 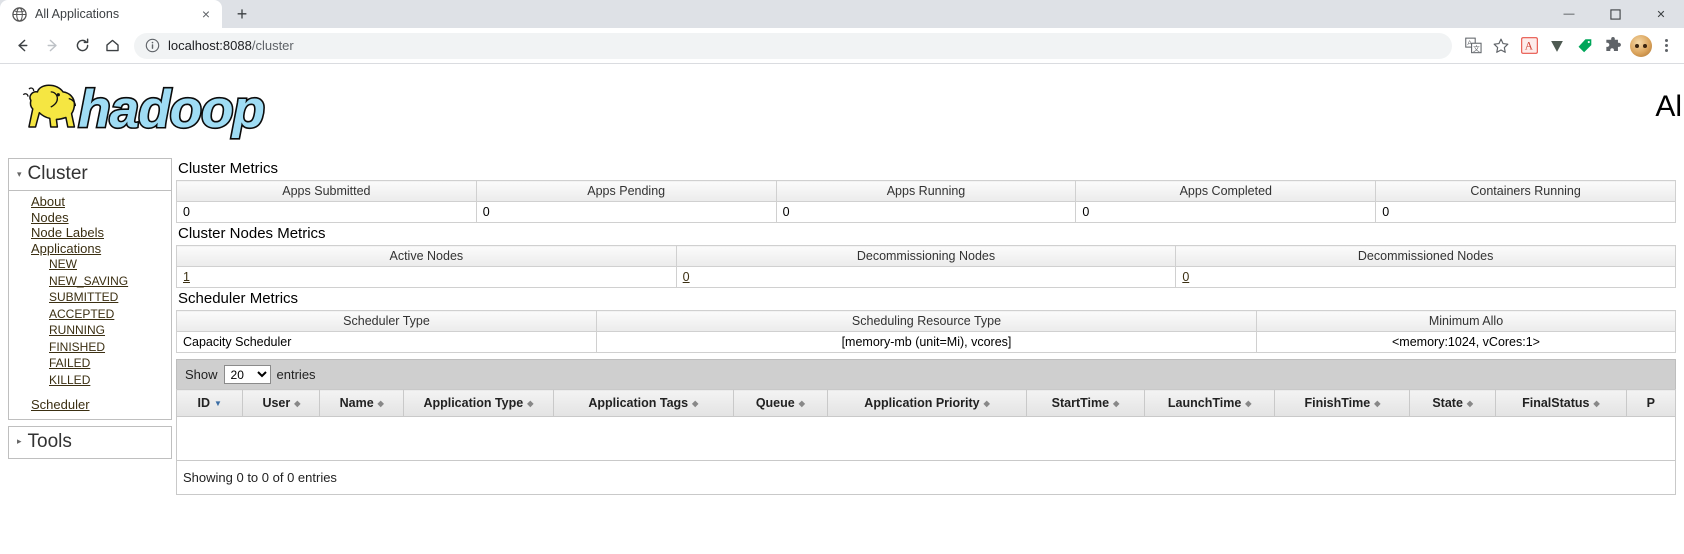 I want to click on sidebar-link-about: About, so click(x=48, y=201).